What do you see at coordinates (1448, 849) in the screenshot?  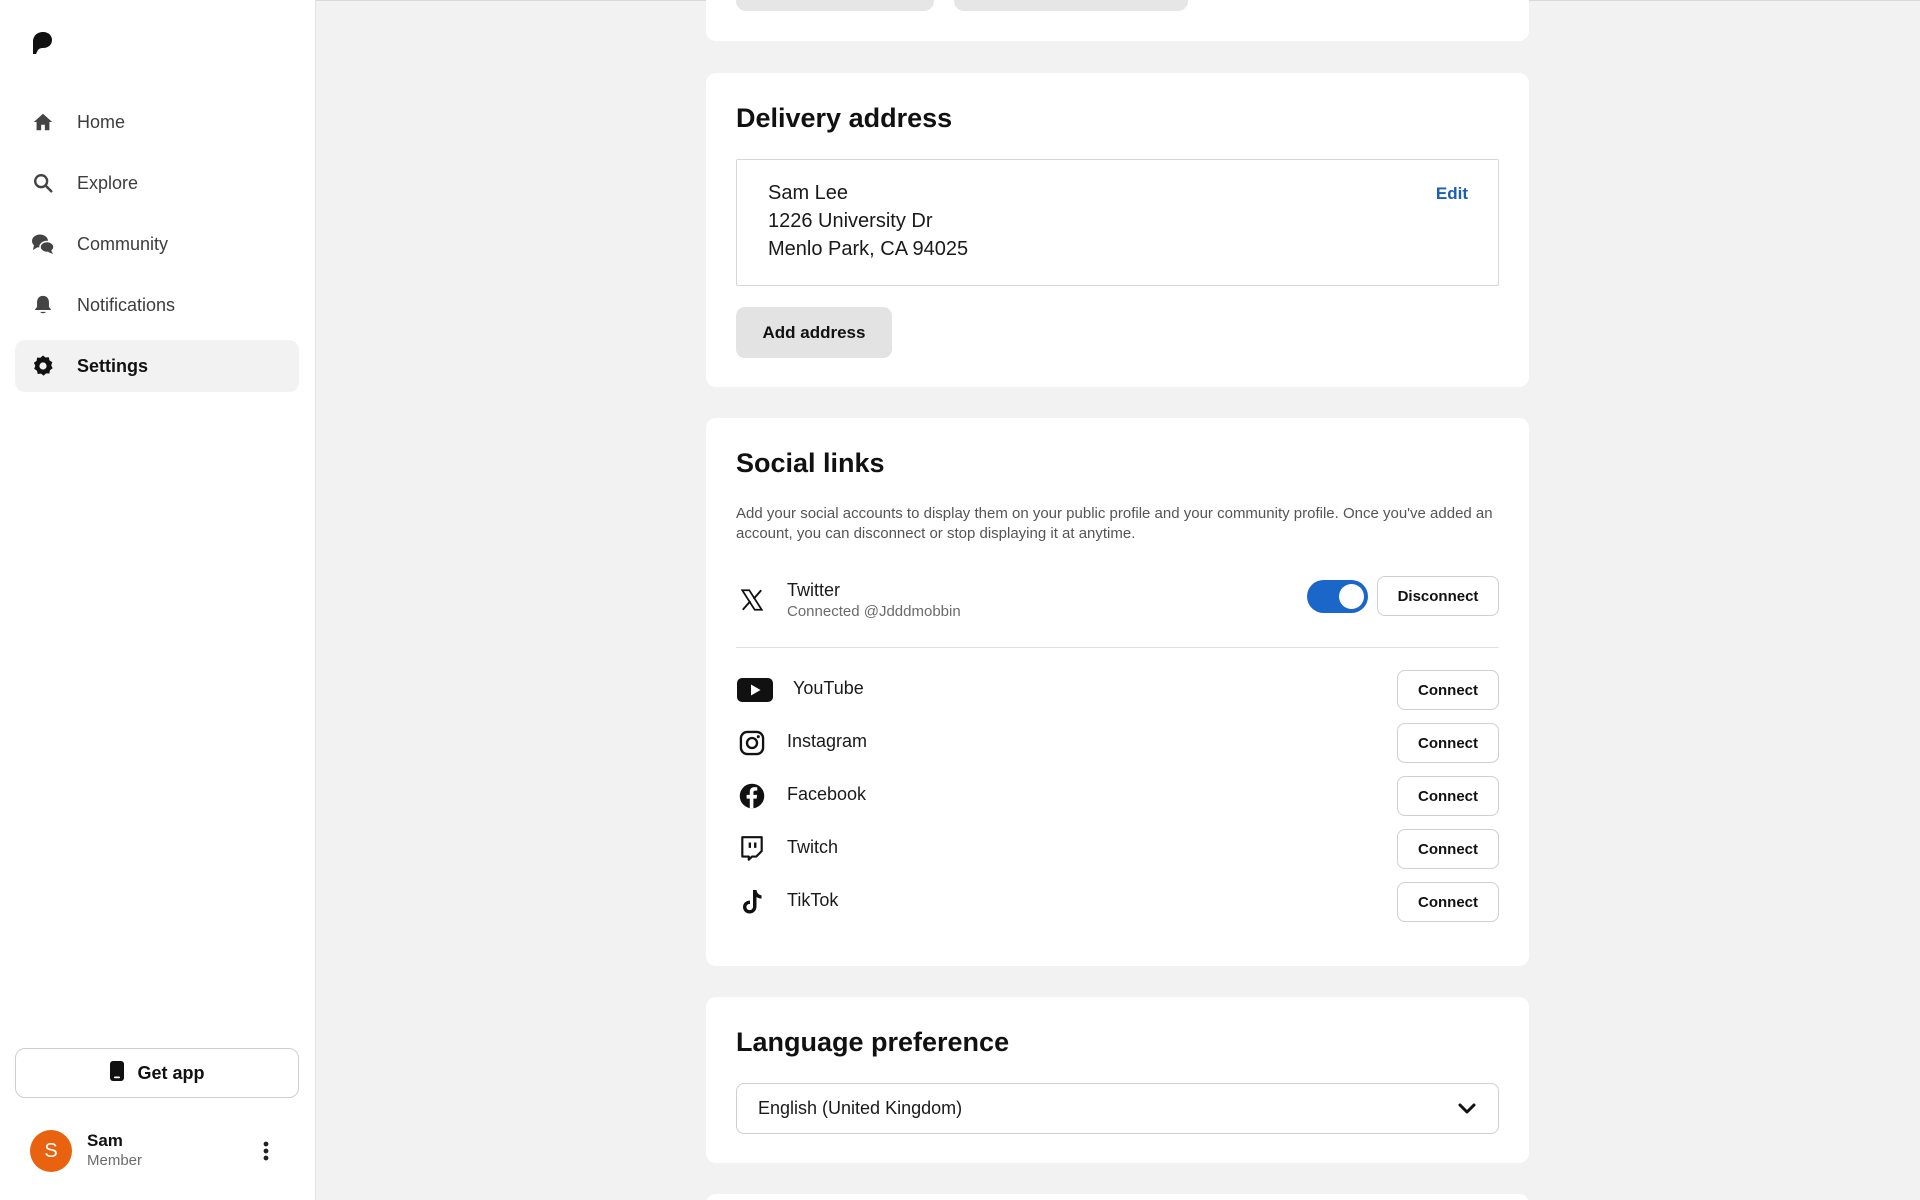 I see `connect-twitch-button: Connect` at bounding box center [1448, 849].